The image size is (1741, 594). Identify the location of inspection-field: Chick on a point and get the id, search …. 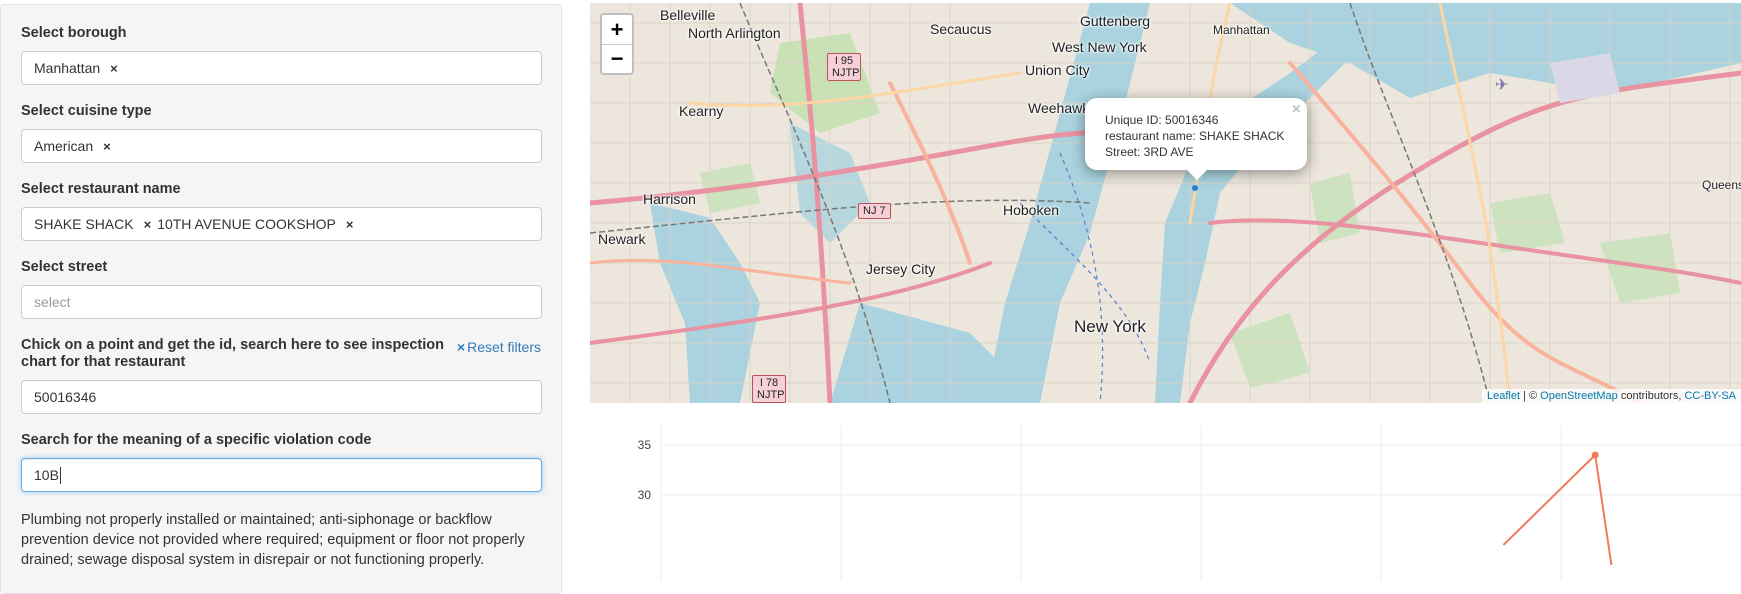
(281, 375).